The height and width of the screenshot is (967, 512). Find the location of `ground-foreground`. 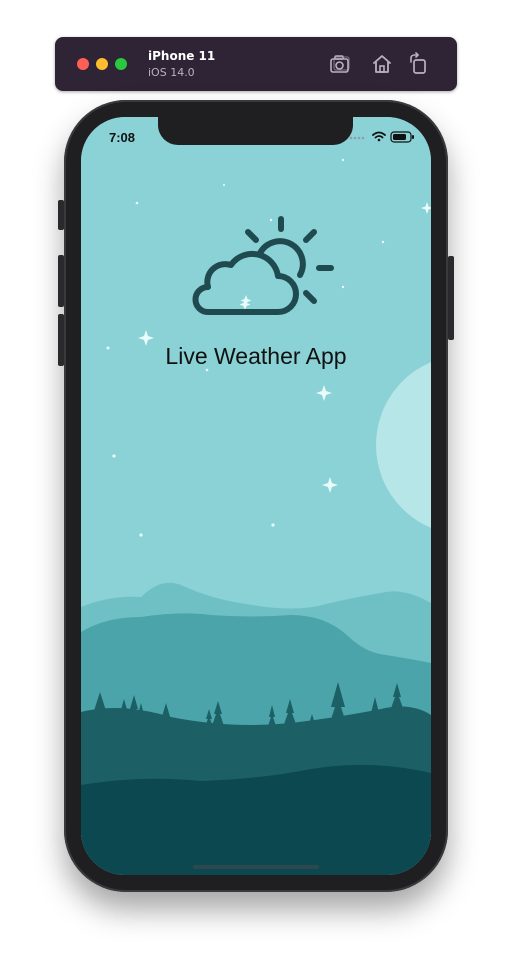

ground-foreground is located at coordinates (256, 819).